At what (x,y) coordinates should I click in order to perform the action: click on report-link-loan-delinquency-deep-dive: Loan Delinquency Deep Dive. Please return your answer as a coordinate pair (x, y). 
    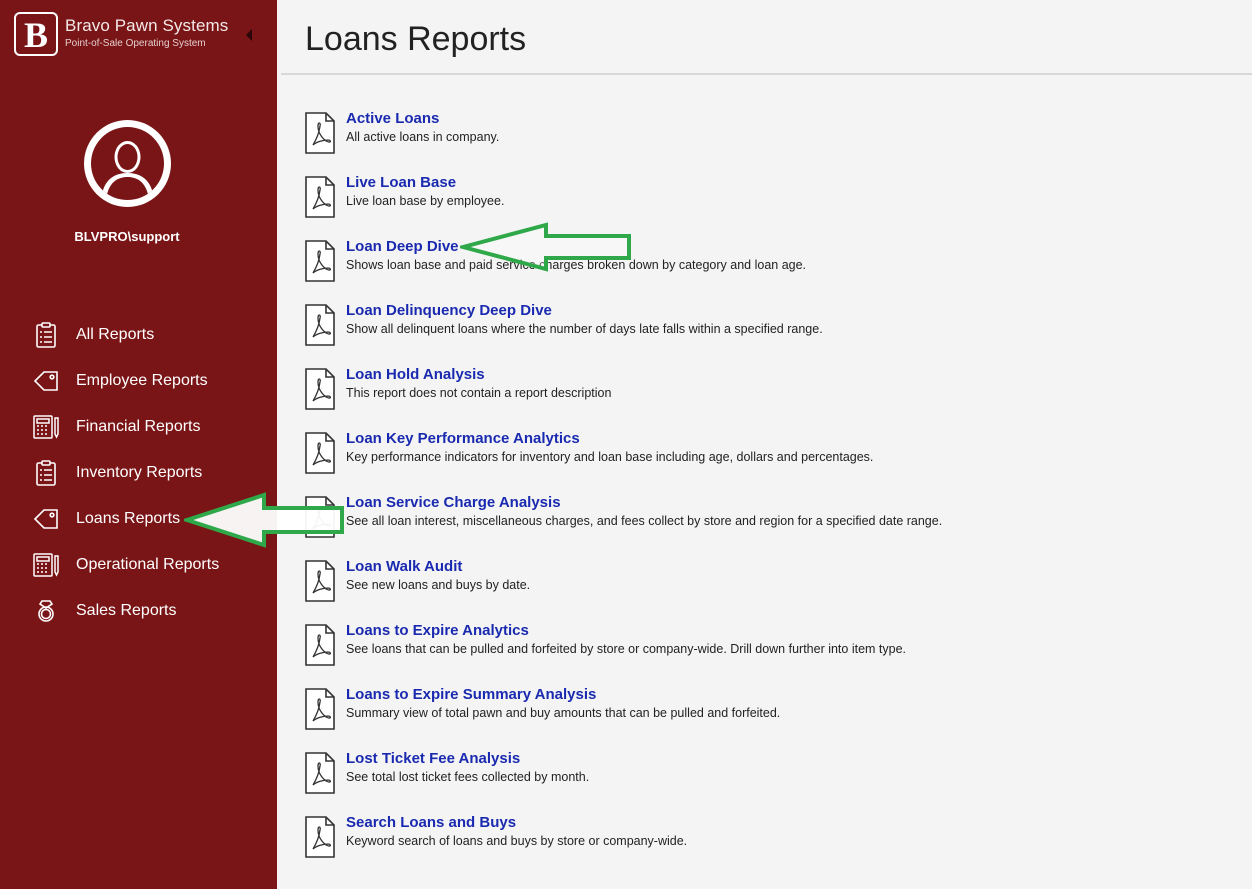
    Looking at the image, I should click on (584, 310).